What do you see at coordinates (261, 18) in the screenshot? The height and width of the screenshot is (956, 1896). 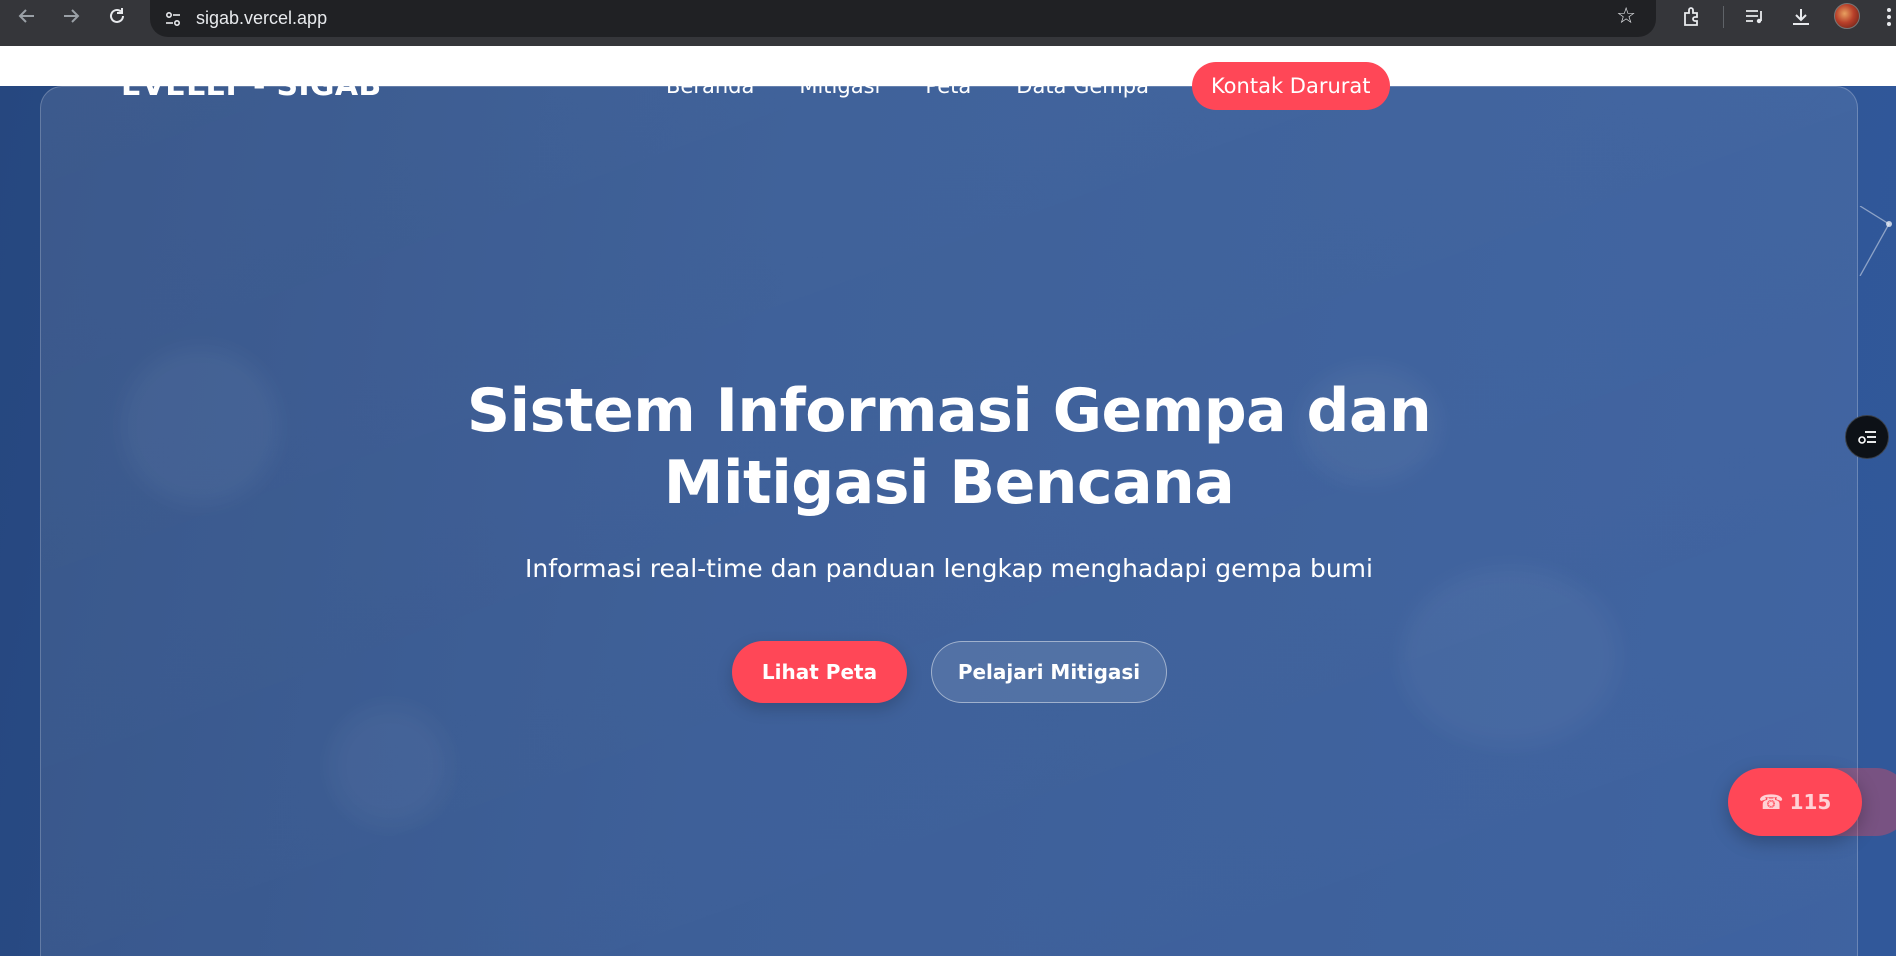 I see `url-text: sigab.vercel.app` at bounding box center [261, 18].